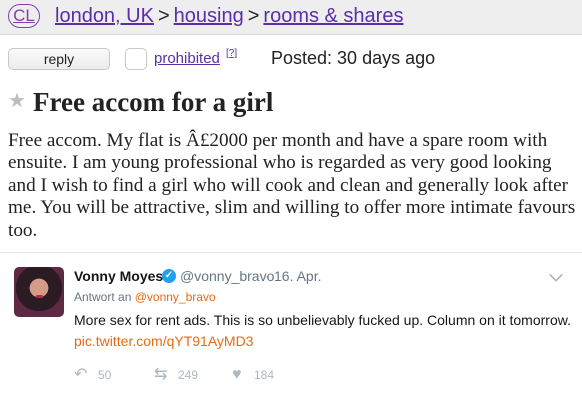 This screenshot has height=403, width=582. What do you see at coordinates (187, 59) in the screenshot?
I see `flag-prohibited-link: prohibited` at bounding box center [187, 59].